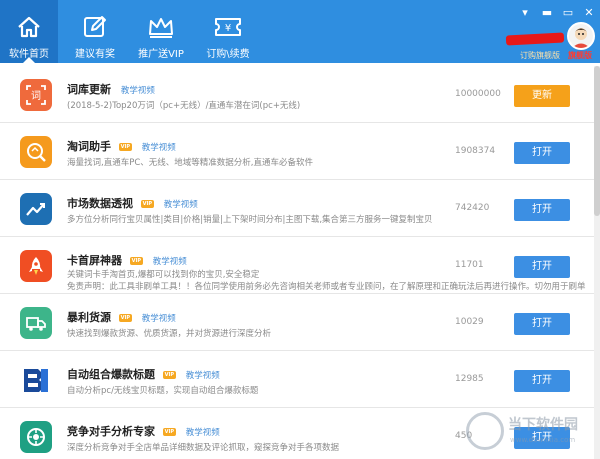 The width and height of the screenshot is (600, 459). I want to click on app-title: 卡首屏神器, so click(94, 260).